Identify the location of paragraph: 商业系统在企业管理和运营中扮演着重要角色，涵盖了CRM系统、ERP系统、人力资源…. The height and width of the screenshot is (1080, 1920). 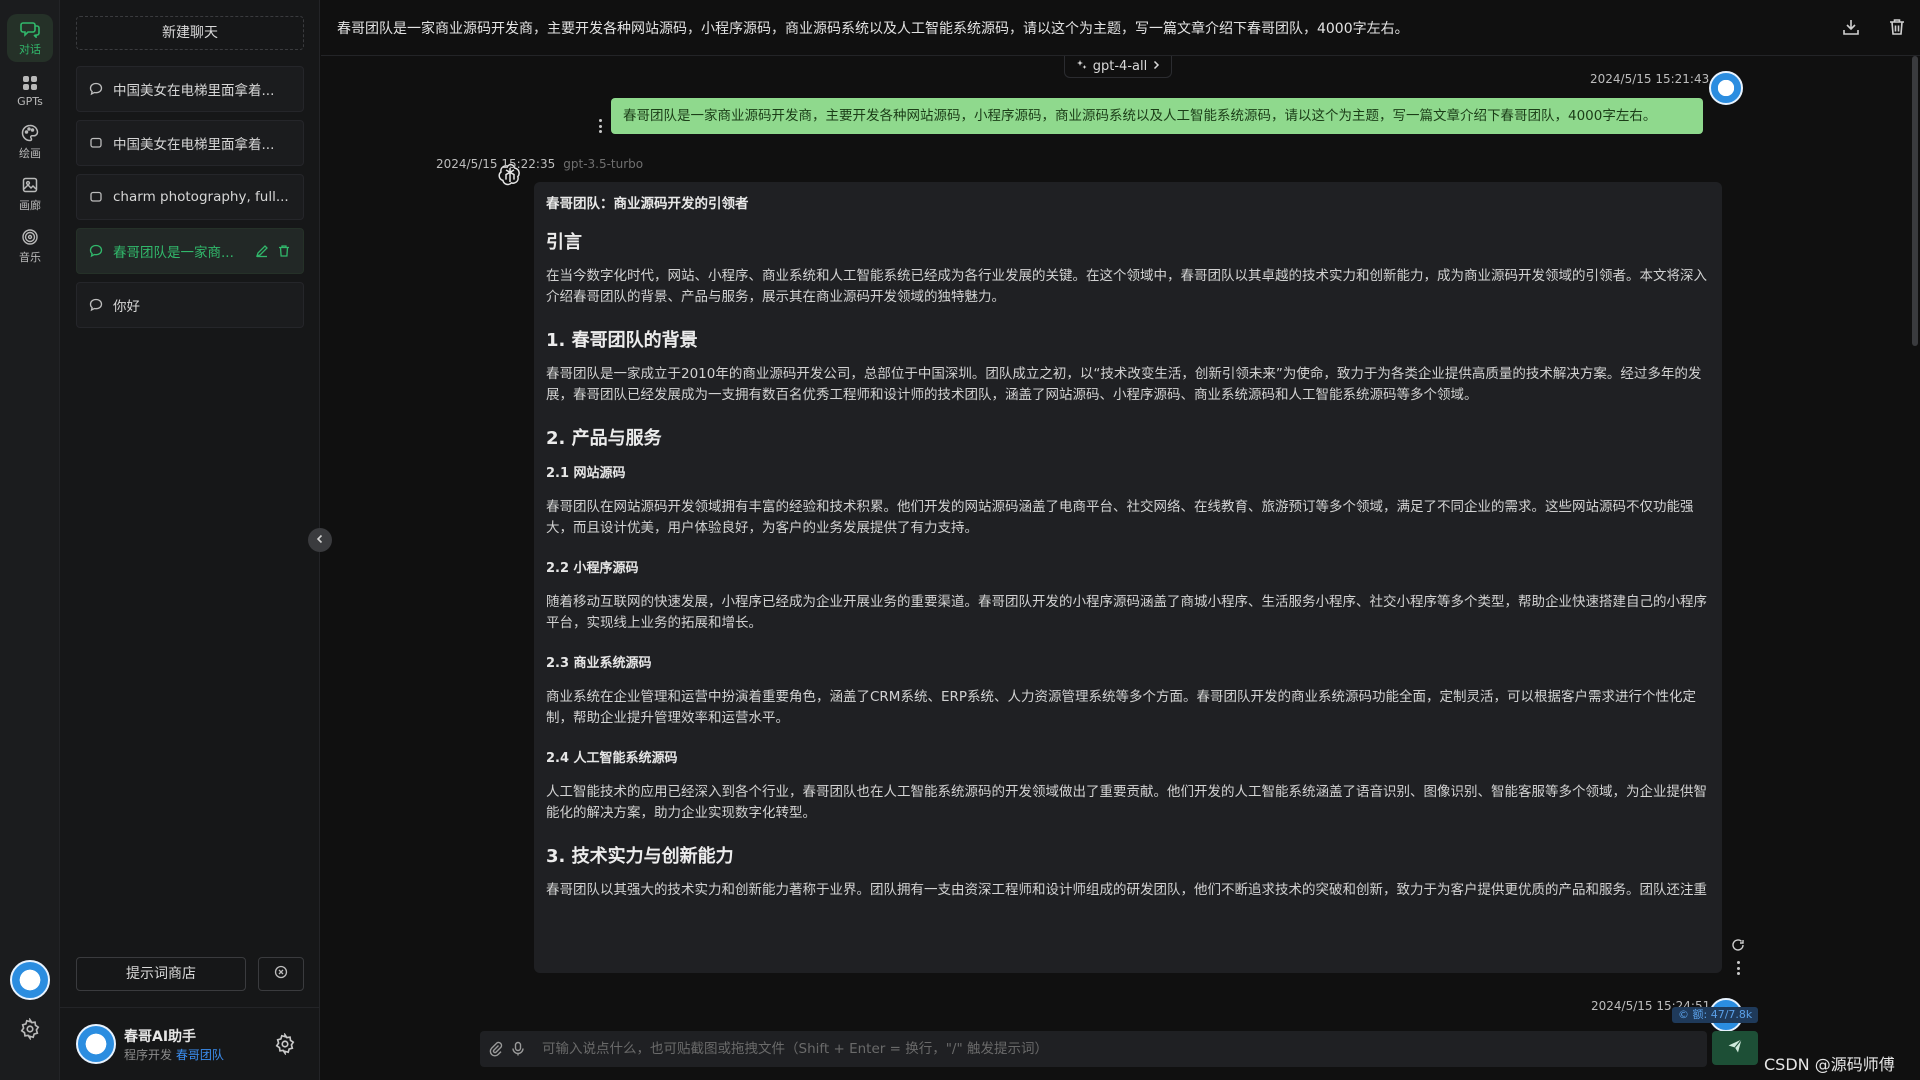
(1121, 707).